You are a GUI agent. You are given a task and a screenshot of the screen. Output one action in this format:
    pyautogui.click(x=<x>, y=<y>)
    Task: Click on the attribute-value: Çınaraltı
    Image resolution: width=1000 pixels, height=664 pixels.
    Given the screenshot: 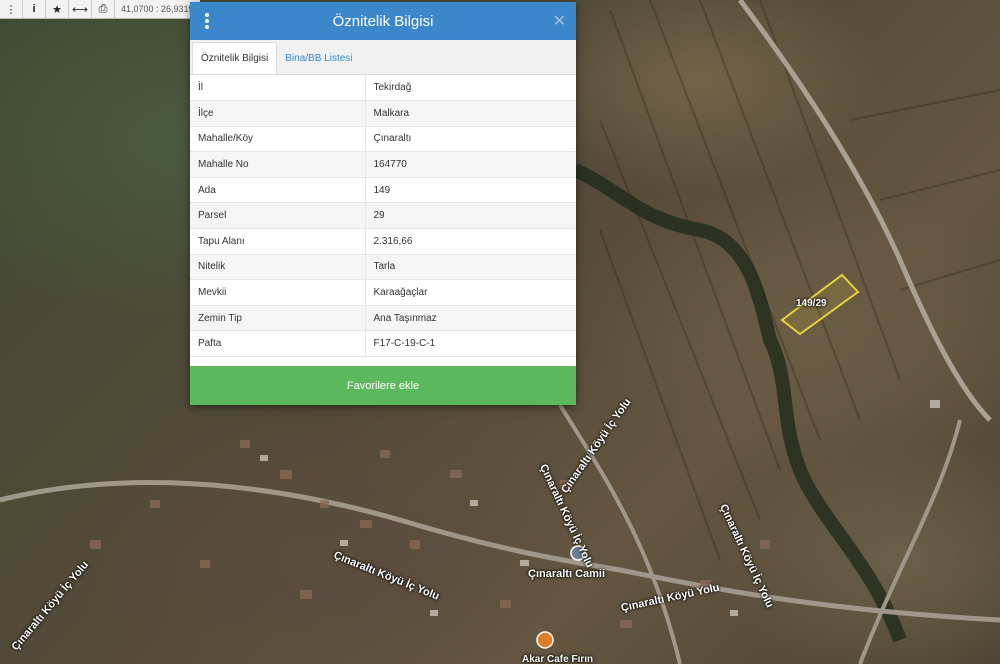 What is the action you would take?
    pyautogui.click(x=470, y=139)
    